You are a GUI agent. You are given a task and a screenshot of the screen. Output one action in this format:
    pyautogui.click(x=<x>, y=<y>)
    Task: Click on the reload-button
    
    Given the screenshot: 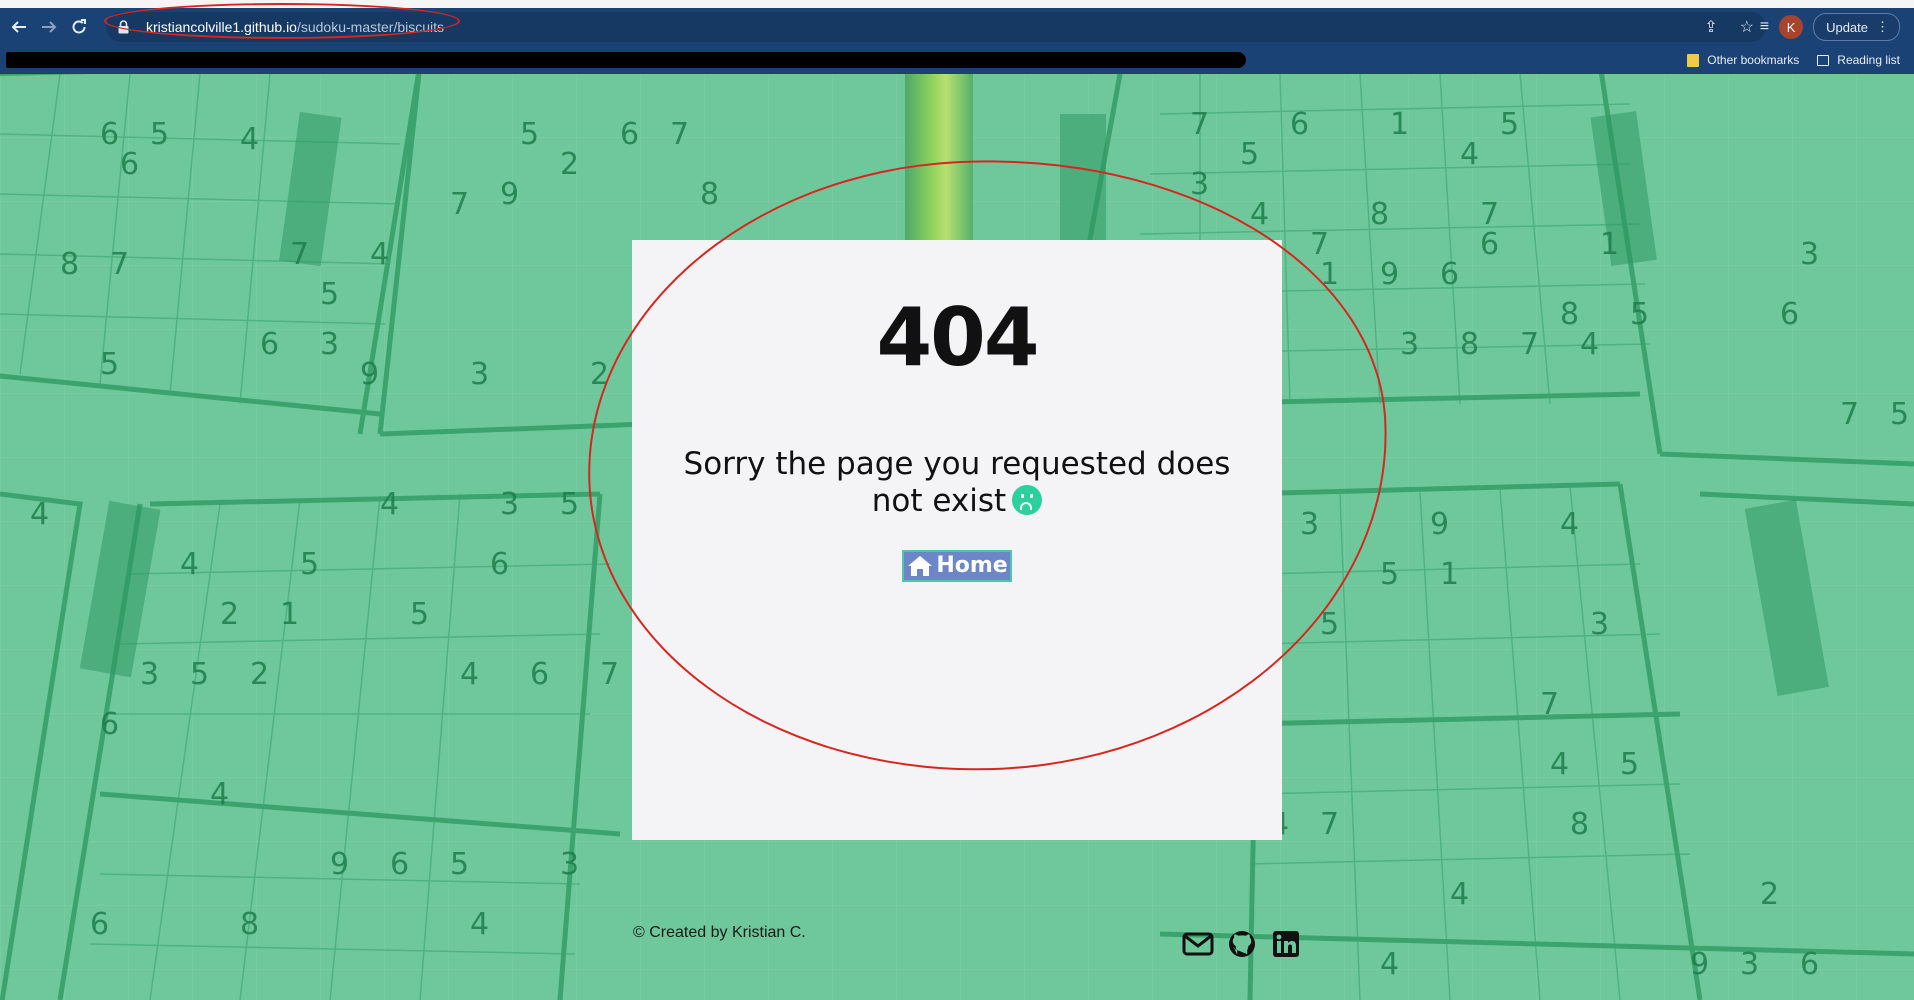 What is the action you would take?
    pyautogui.click(x=79, y=27)
    